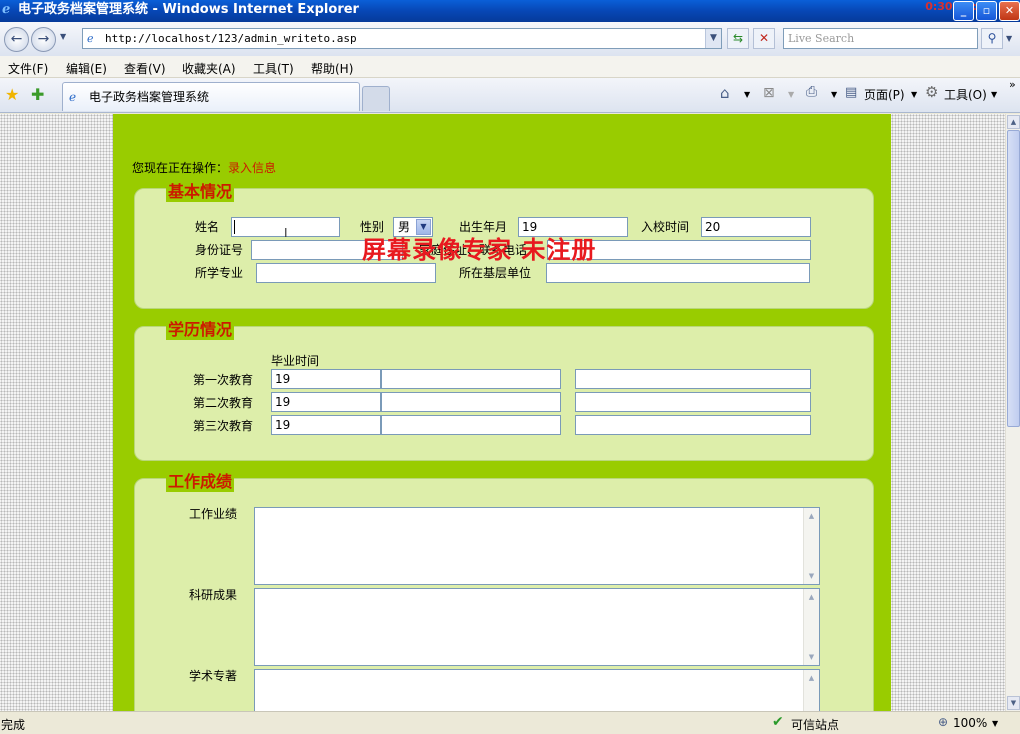  I want to click on refresh-button: ⇆, so click(738, 38).